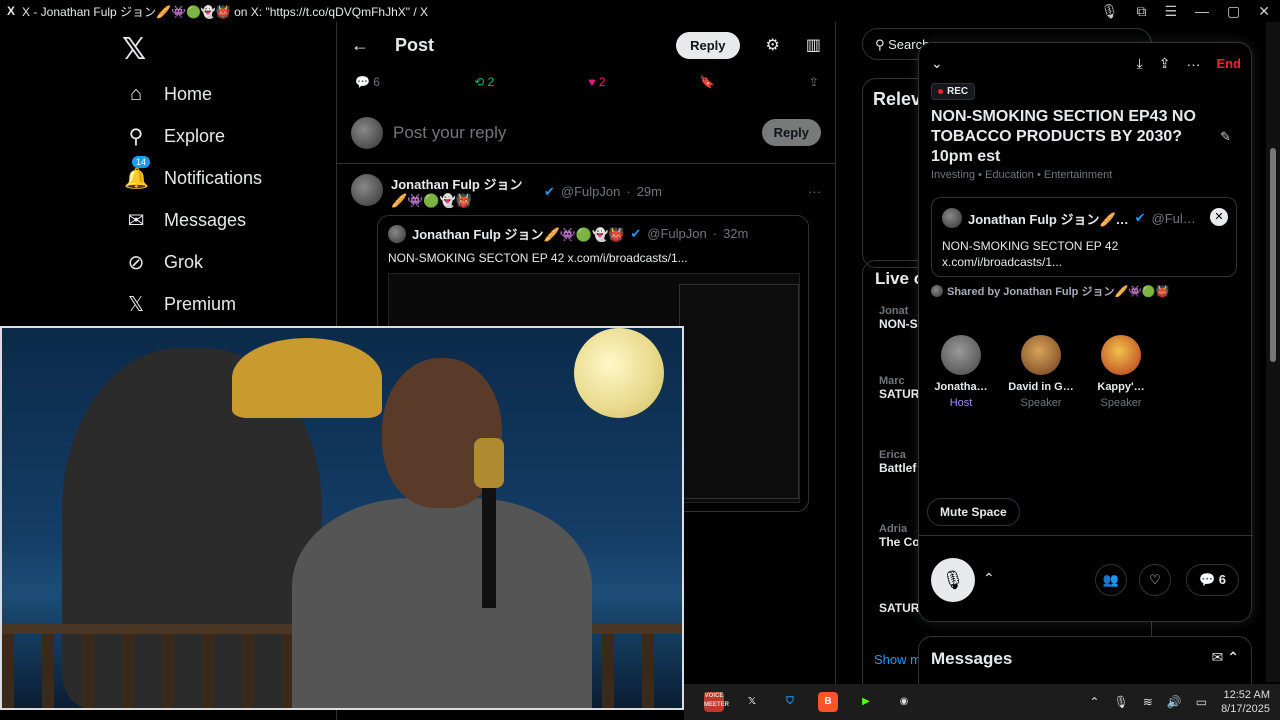 The image size is (1280, 720). What do you see at coordinates (1228, 63) in the screenshot?
I see `end-space-button: End` at bounding box center [1228, 63].